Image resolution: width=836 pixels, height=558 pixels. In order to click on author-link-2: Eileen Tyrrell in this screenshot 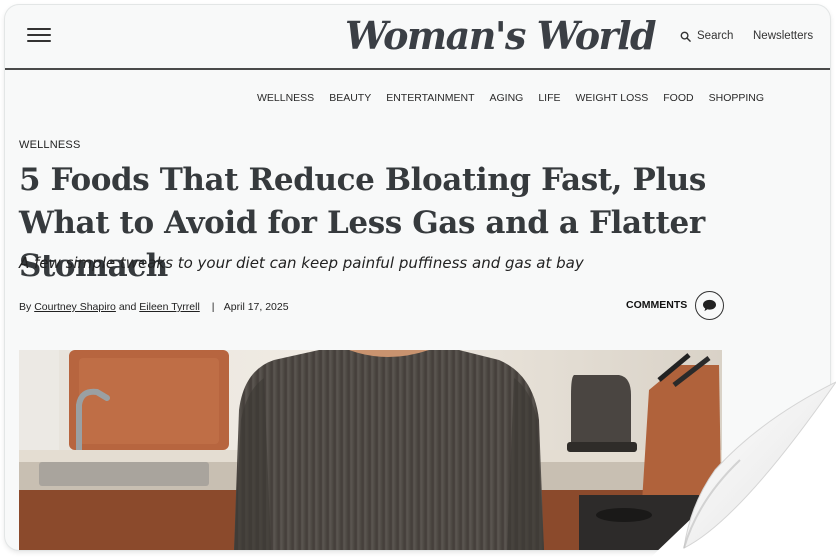, I will do `click(169, 307)`.